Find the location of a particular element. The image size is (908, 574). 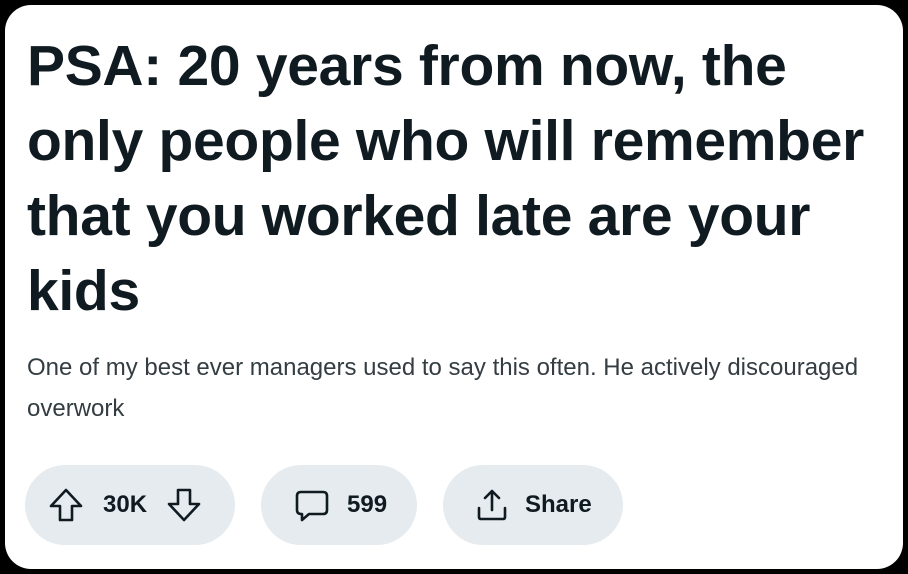

arrow-up-icon is located at coordinates (66, 505).